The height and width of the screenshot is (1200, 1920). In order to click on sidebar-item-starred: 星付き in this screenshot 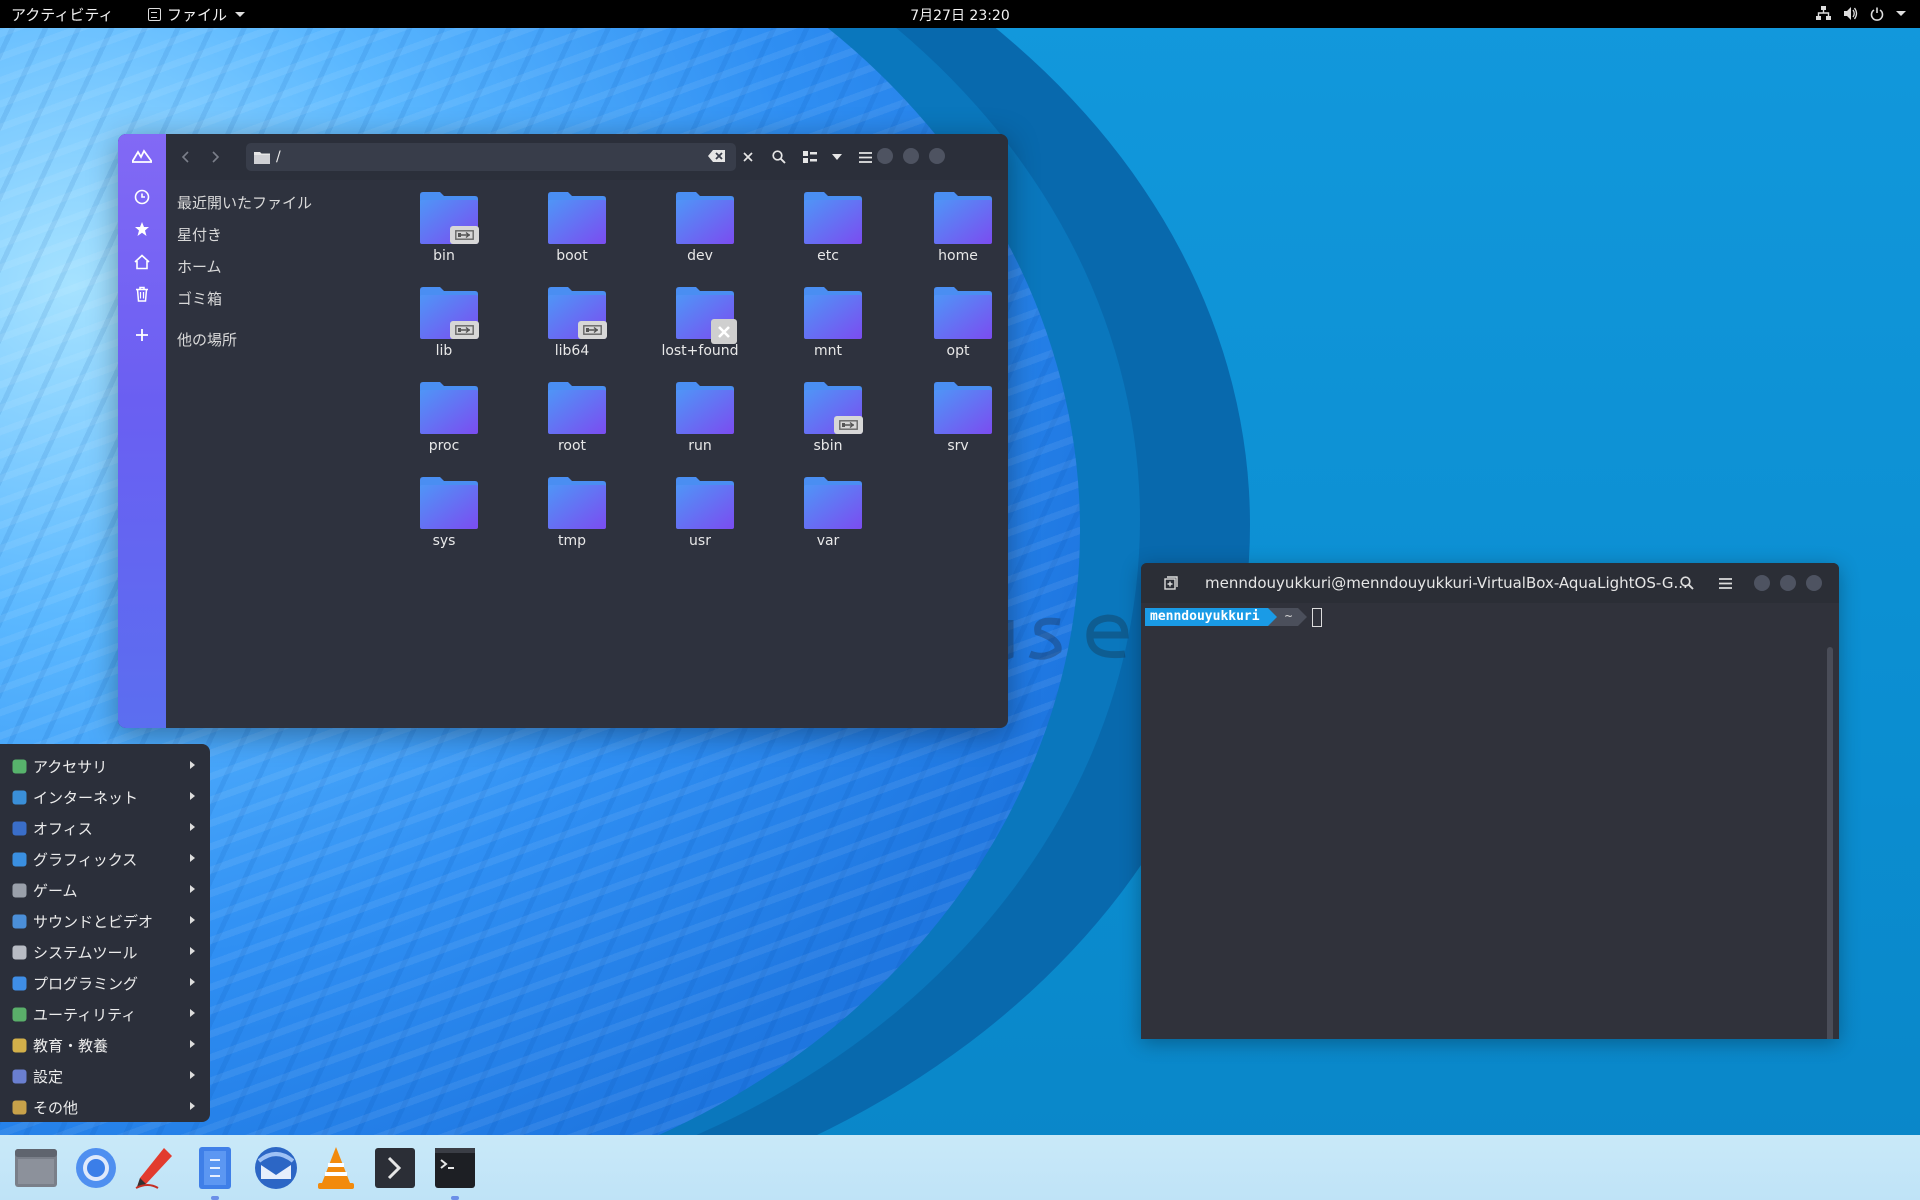, I will do `click(199, 234)`.